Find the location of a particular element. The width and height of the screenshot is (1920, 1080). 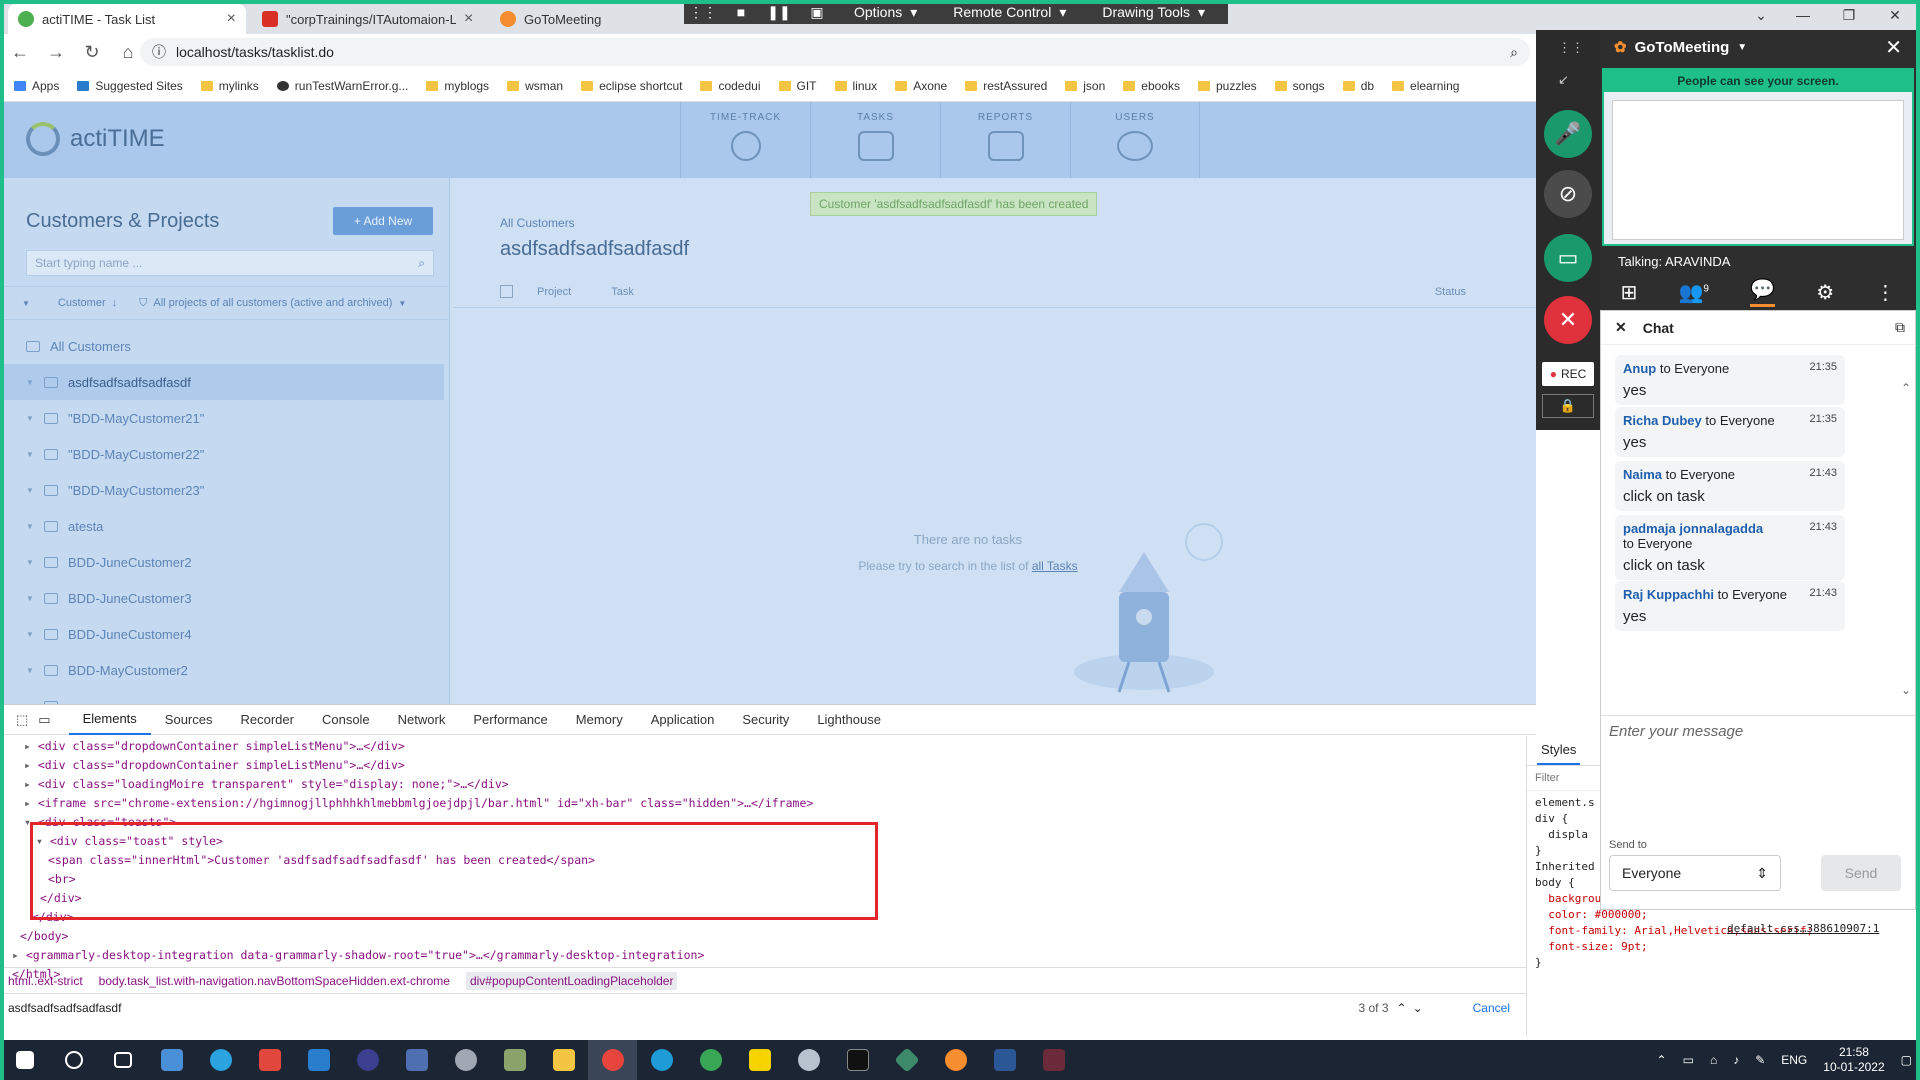

customer-item: ▼ "BDD-MayCustomer23" is located at coordinates (224, 490).